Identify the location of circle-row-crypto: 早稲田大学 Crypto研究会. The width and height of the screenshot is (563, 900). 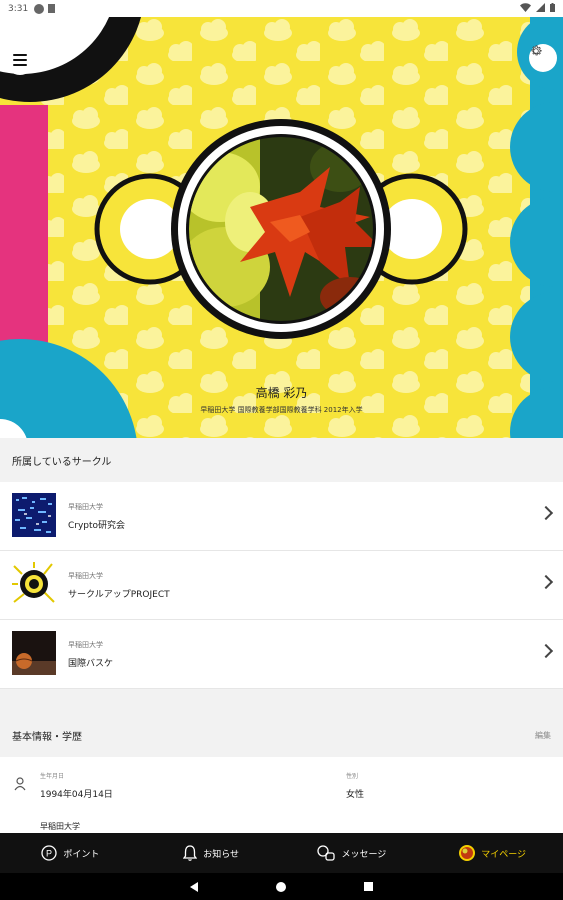
(281, 516).